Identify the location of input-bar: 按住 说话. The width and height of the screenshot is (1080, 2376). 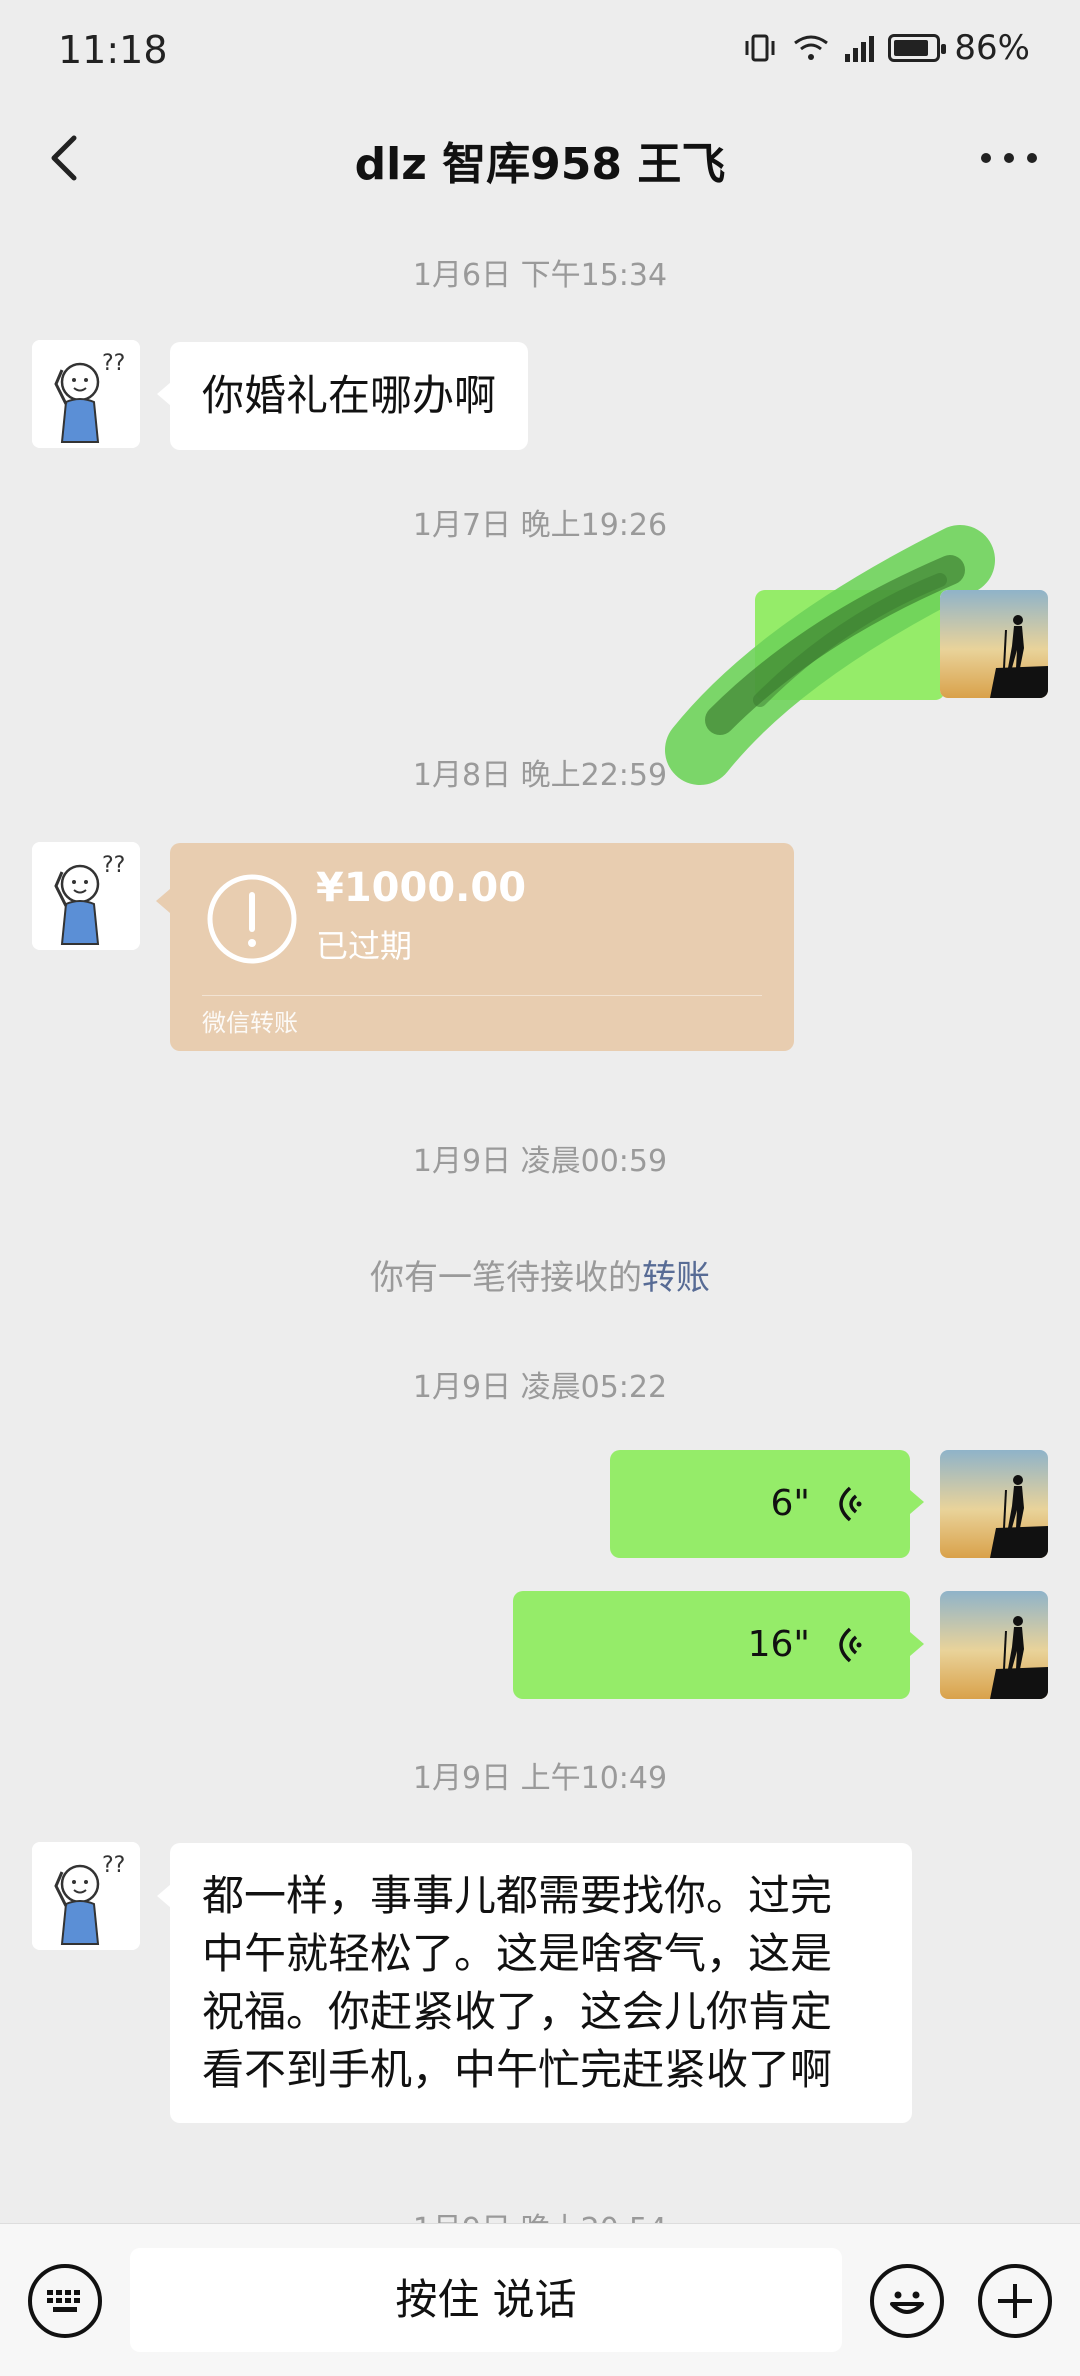
(540, 2299).